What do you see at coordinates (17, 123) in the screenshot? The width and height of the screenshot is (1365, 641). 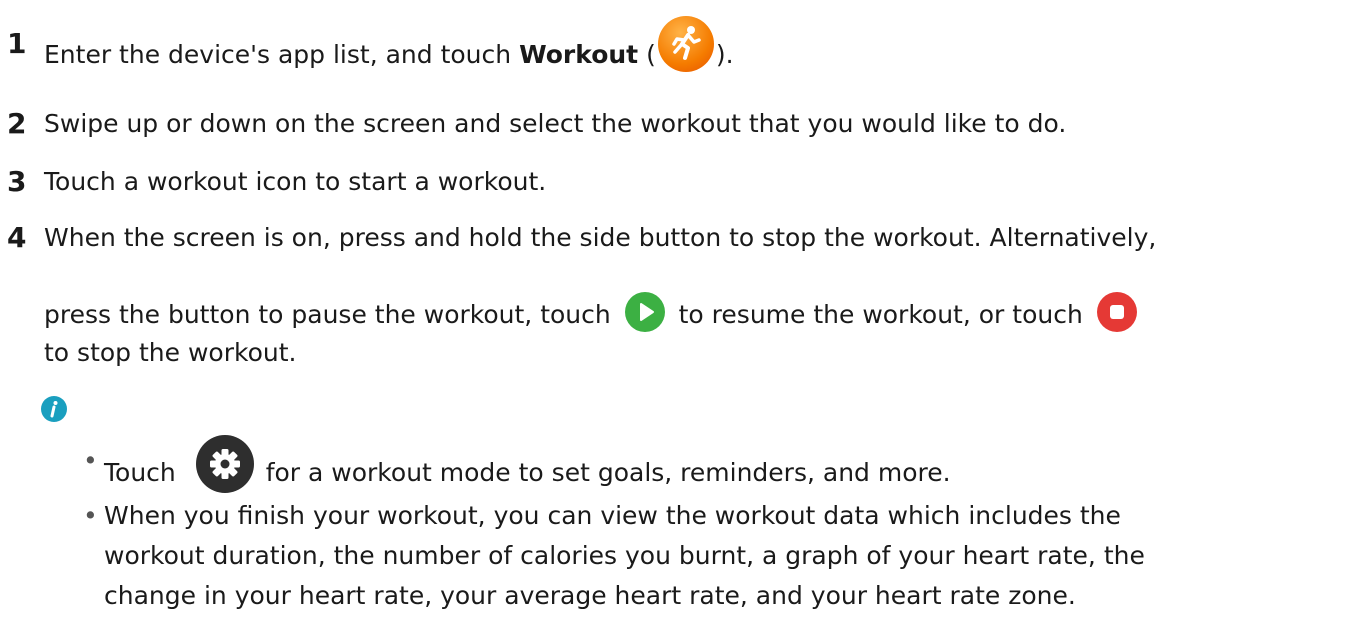 I see `step-number: 2` at bounding box center [17, 123].